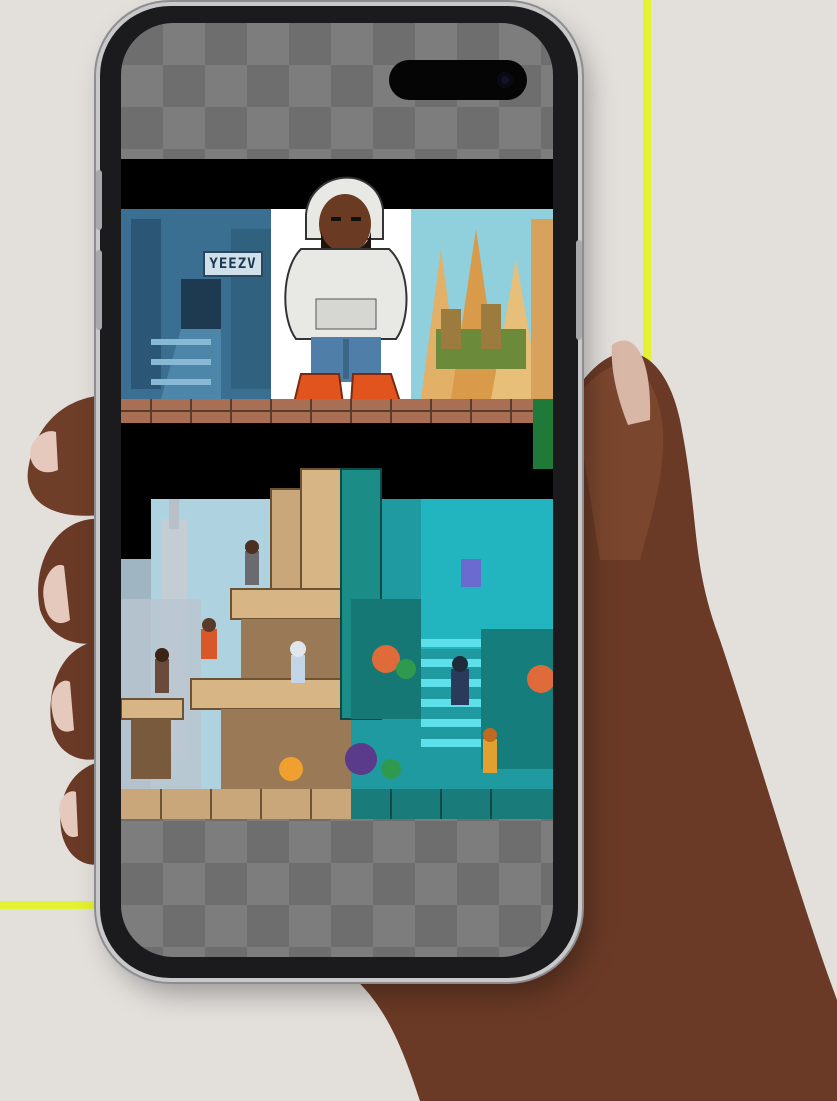 This screenshot has width=837, height=1101. I want to click on dynamic-island, so click(458, 80).